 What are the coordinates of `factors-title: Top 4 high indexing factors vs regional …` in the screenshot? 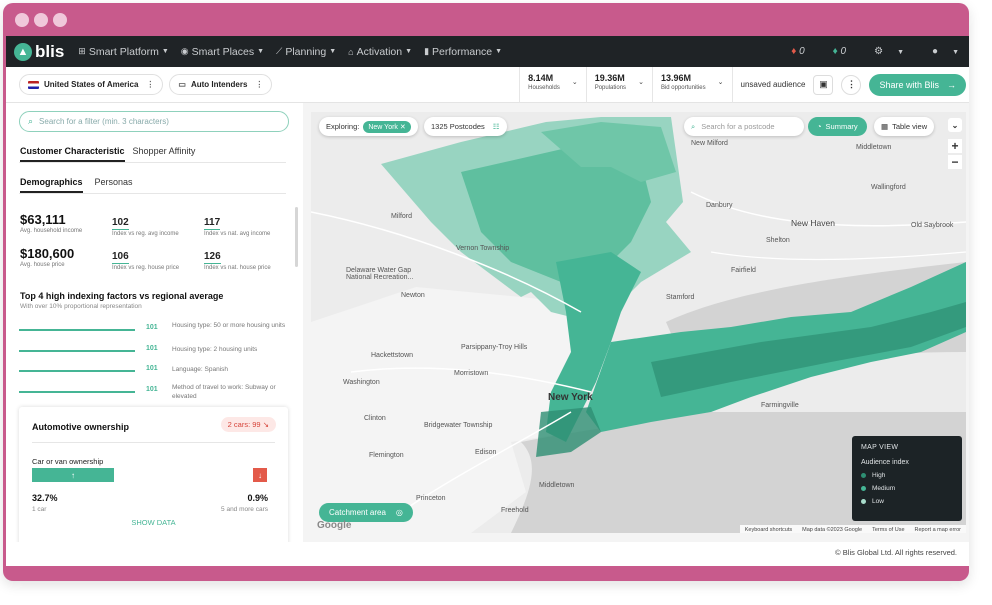 It's located at (122, 296).